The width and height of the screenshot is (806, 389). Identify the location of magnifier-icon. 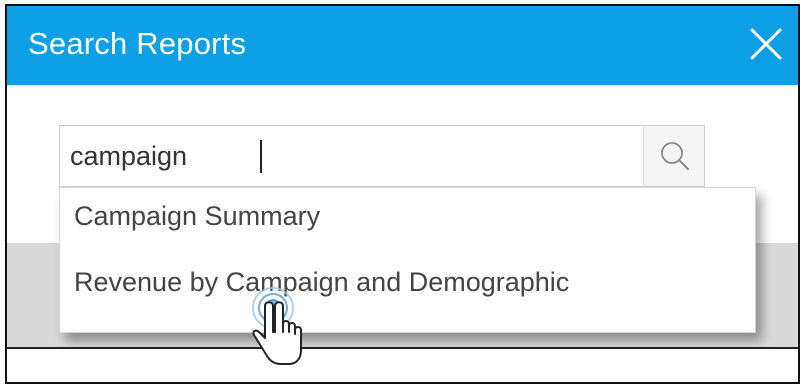
(675, 156).